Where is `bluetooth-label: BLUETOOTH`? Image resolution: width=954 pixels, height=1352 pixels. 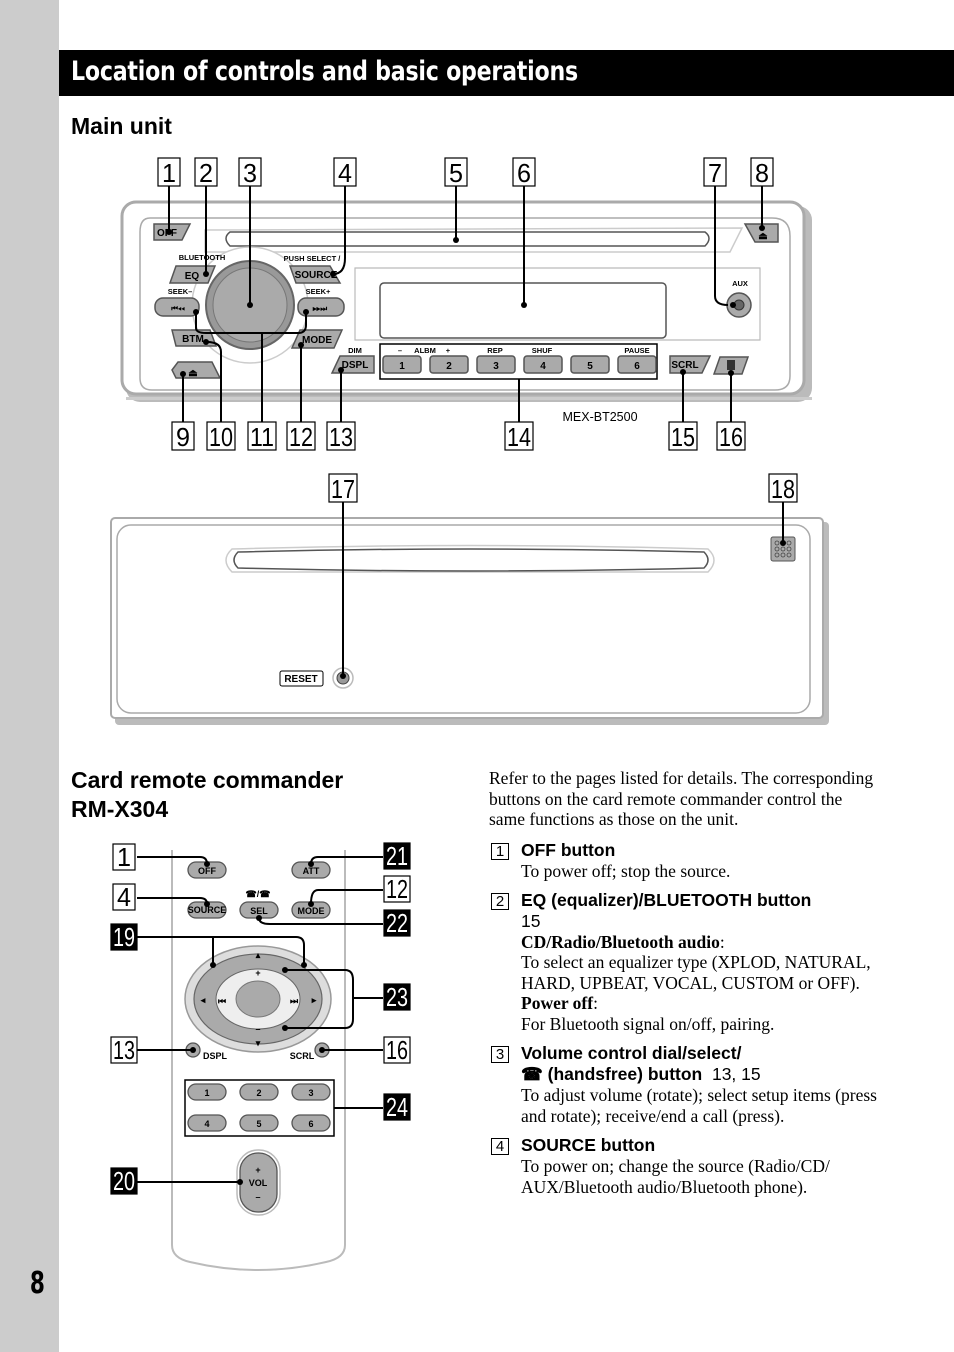
bluetooth-label: BLUETOOTH is located at coordinates (202, 257).